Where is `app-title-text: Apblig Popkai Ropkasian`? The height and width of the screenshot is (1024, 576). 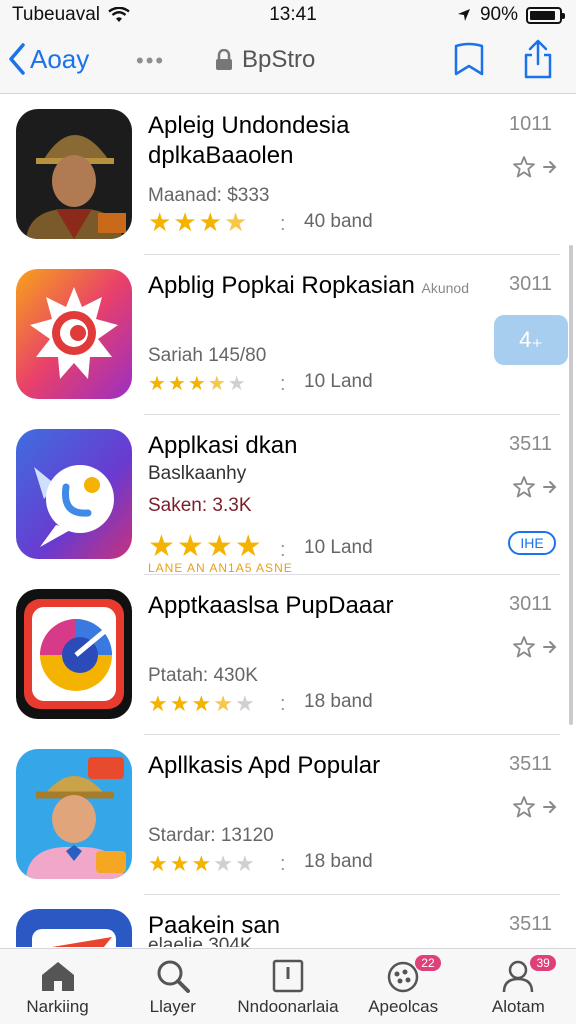 app-title-text: Apblig Popkai Ropkasian is located at coordinates (281, 285).